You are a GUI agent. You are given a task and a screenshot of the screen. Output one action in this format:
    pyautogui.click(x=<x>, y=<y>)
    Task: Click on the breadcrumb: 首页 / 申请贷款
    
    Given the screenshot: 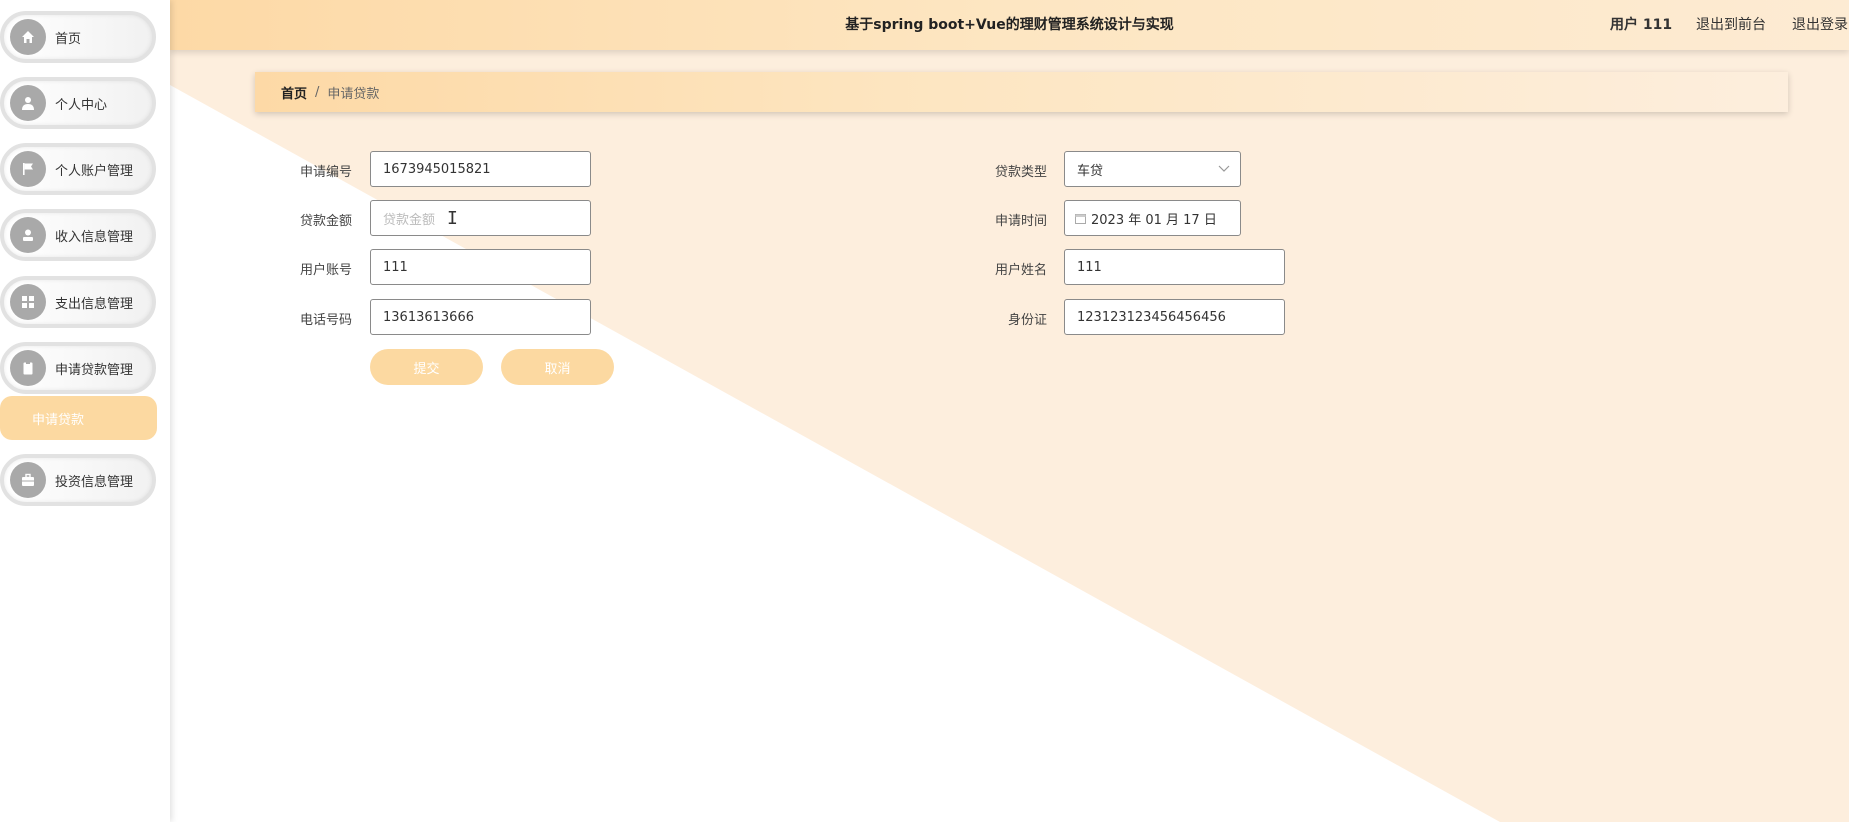 What is the action you would take?
    pyautogui.click(x=1021, y=92)
    